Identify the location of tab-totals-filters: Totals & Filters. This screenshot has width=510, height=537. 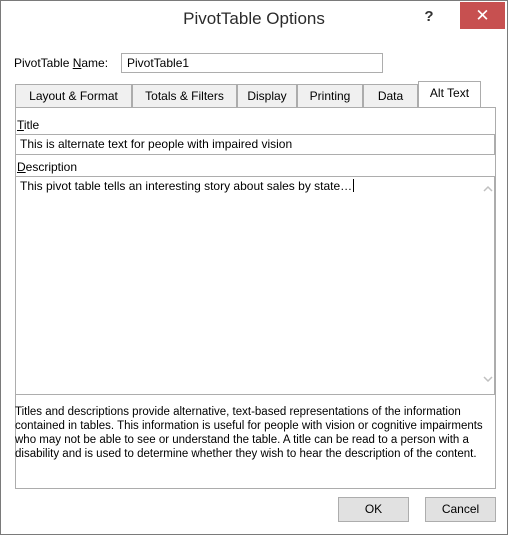
(184, 95).